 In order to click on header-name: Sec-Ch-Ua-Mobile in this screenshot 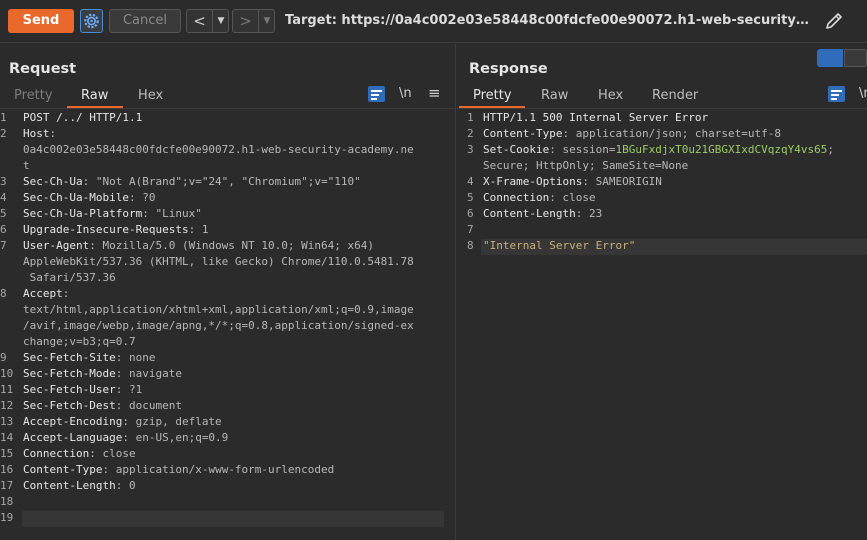, I will do `click(76, 197)`.